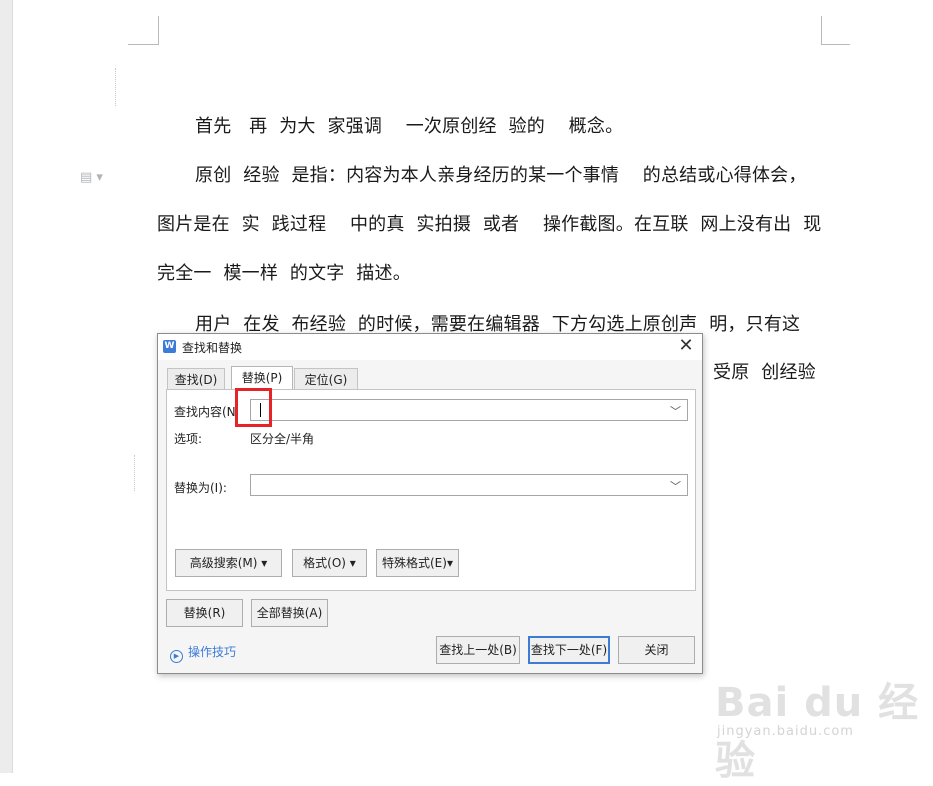  I want to click on doc-paragraph: 首先 再 为大 家强调 一次原创经 验的 概念。, so click(409, 126).